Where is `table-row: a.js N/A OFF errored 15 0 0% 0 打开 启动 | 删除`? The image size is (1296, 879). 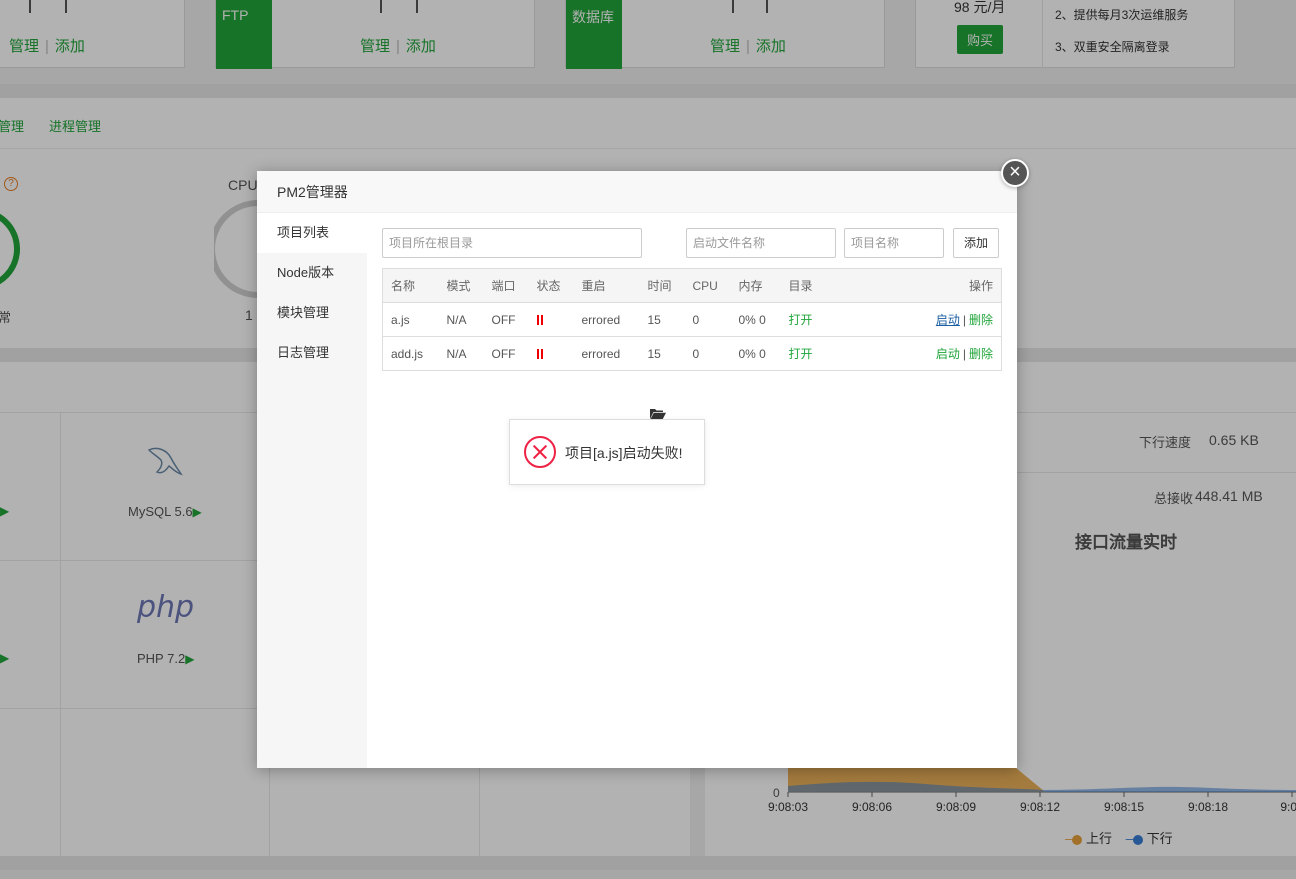 table-row: a.js N/A OFF errored 15 0 0% 0 打开 启动 | 删除 is located at coordinates (692, 319).